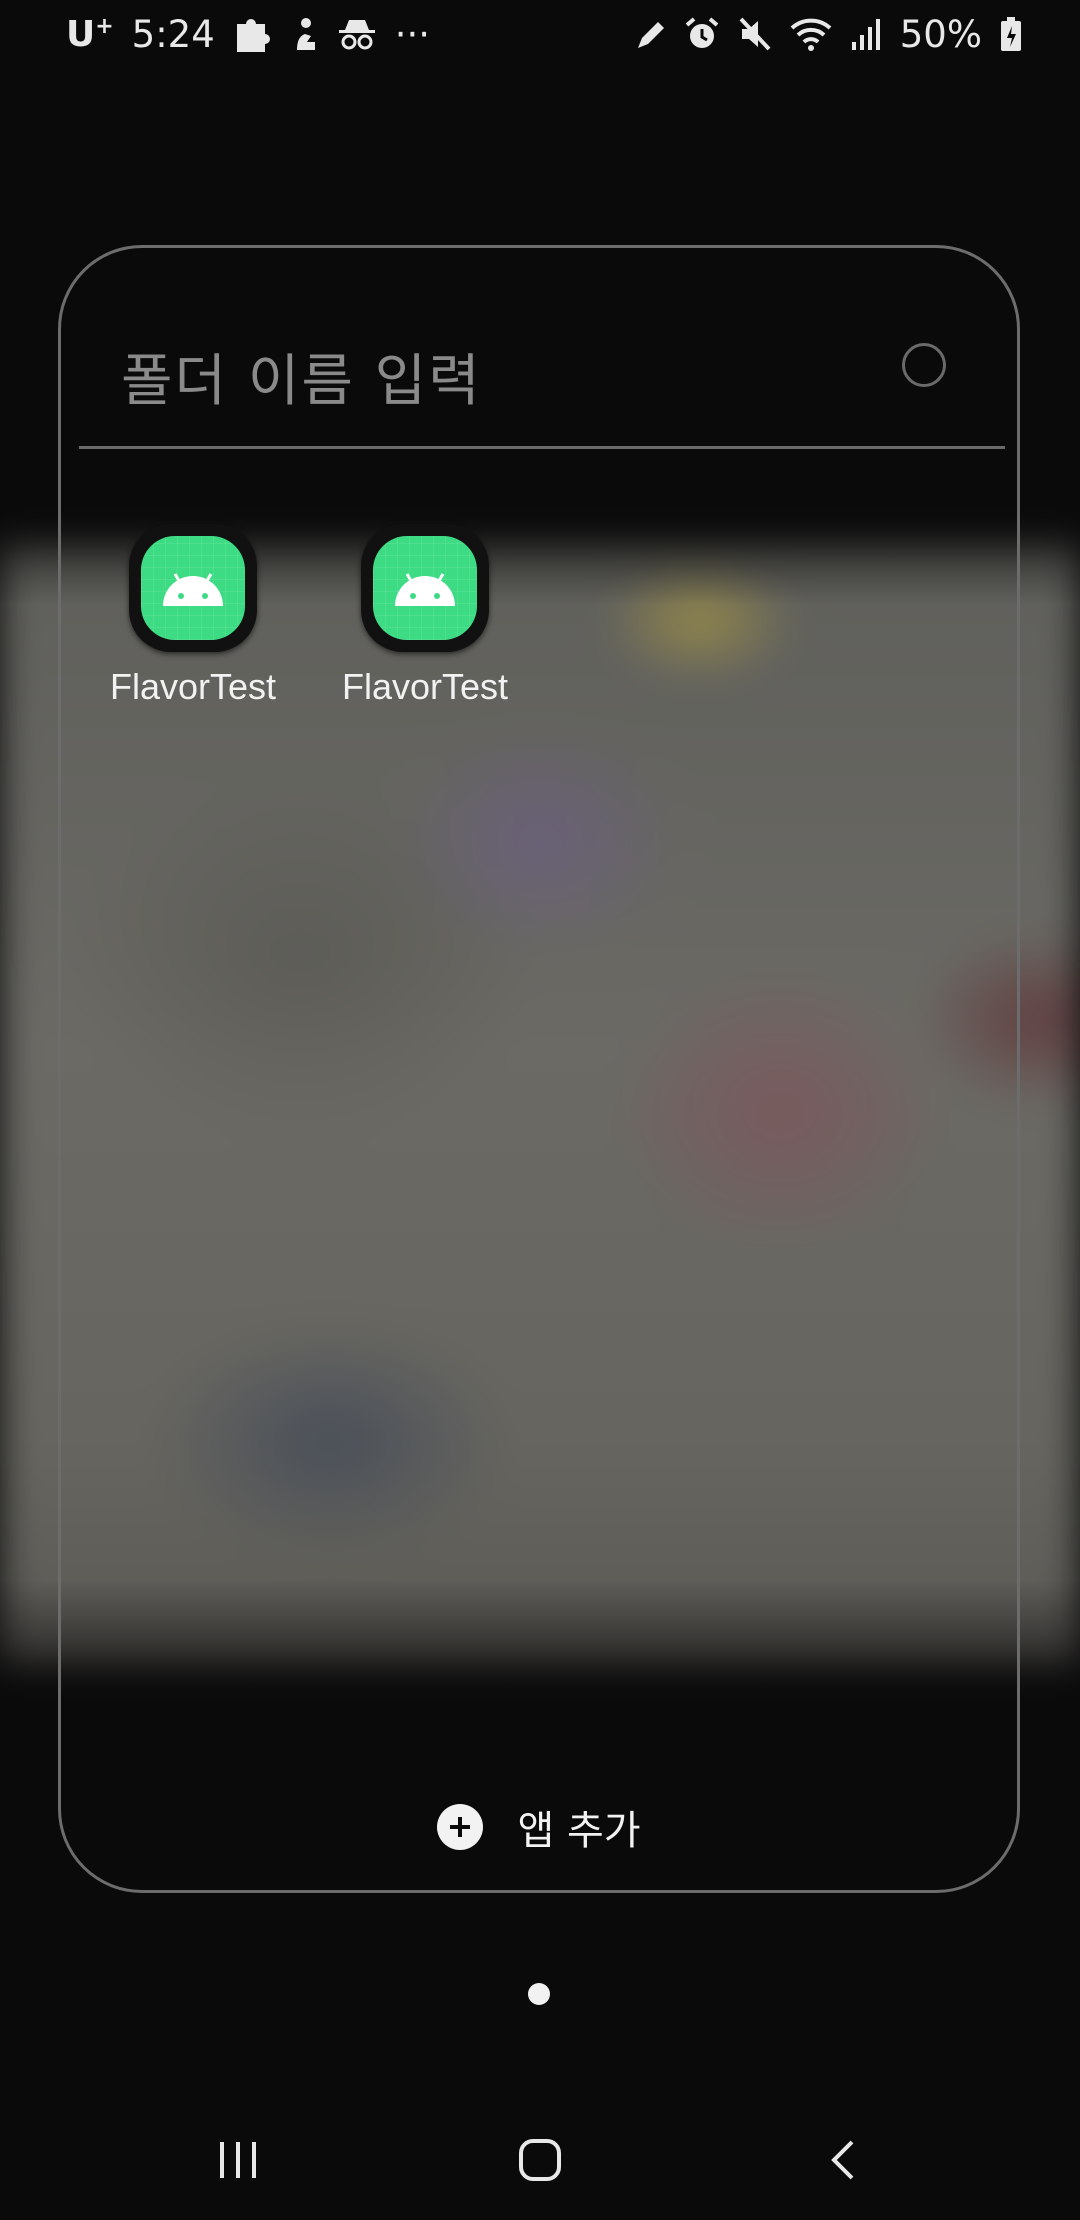 This screenshot has height=2220, width=1080. I want to click on more-notifications-icon: ···, so click(412, 34).